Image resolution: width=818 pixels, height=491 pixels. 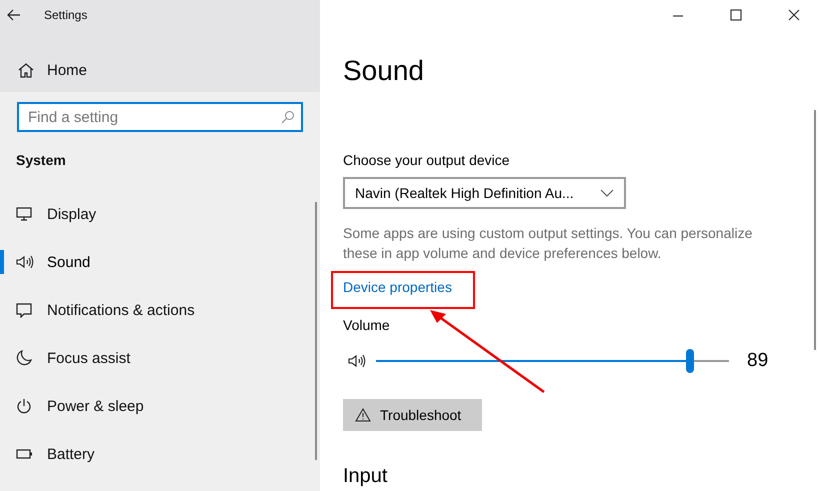 What do you see at coordinates (412, 415) in the screenshot?
I see `troubleshoot-button: Troubleshoot` at bounding box center [412, 415].